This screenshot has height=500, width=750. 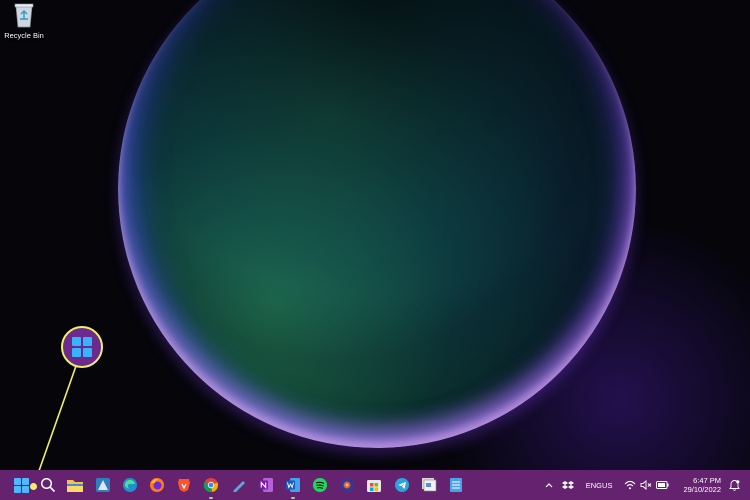 I want to click on edge-button, so click(x=130, y=485).